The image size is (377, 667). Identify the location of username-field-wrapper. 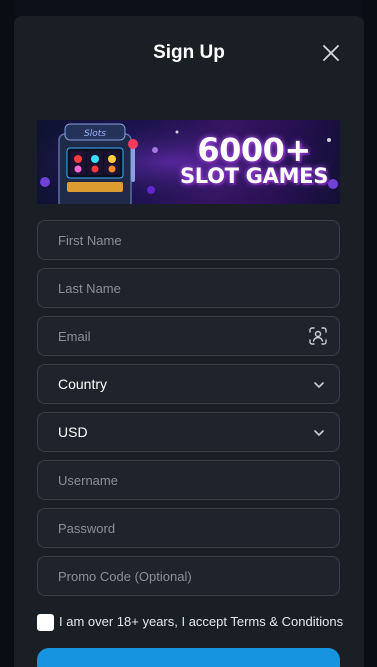
(188, 480).